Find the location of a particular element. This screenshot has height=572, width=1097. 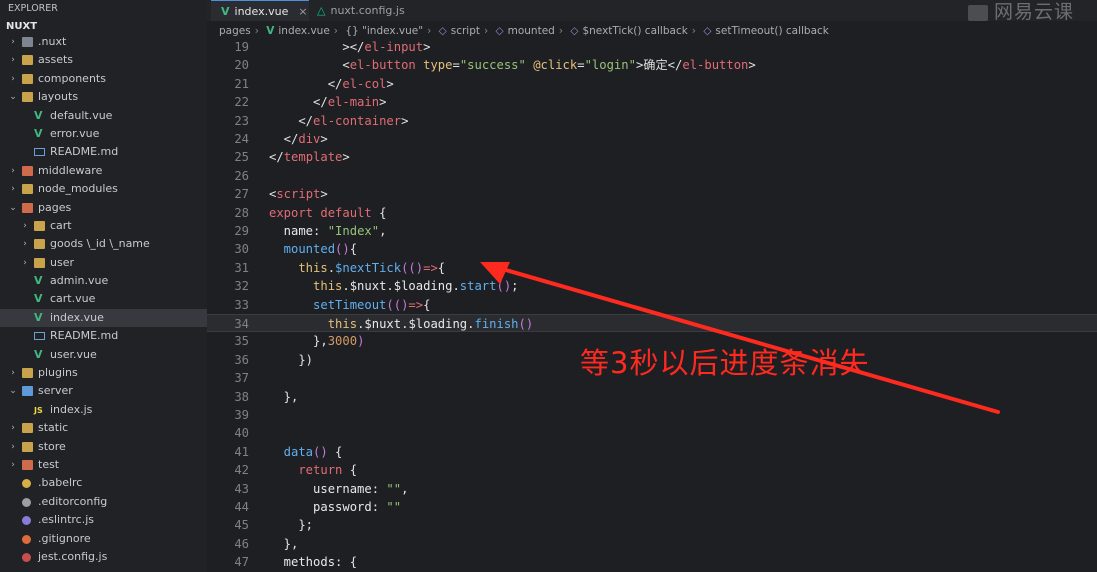

tree-item: › plugins is located at coordinates (103, 373).